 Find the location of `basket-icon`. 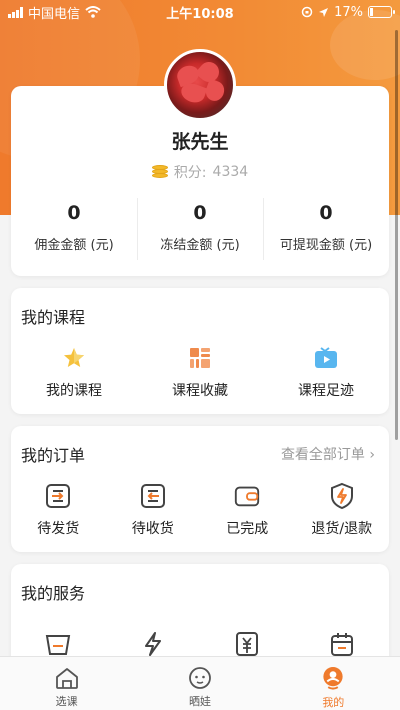

basket-icon is located at coordinates (58, 644).